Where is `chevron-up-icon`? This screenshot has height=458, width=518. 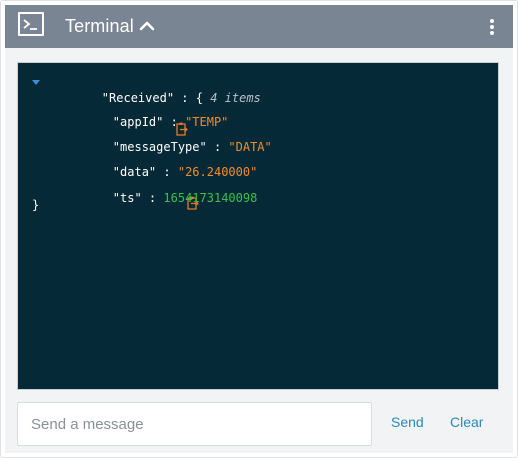
chevron-up-icon is located at coordinates (147, 26).